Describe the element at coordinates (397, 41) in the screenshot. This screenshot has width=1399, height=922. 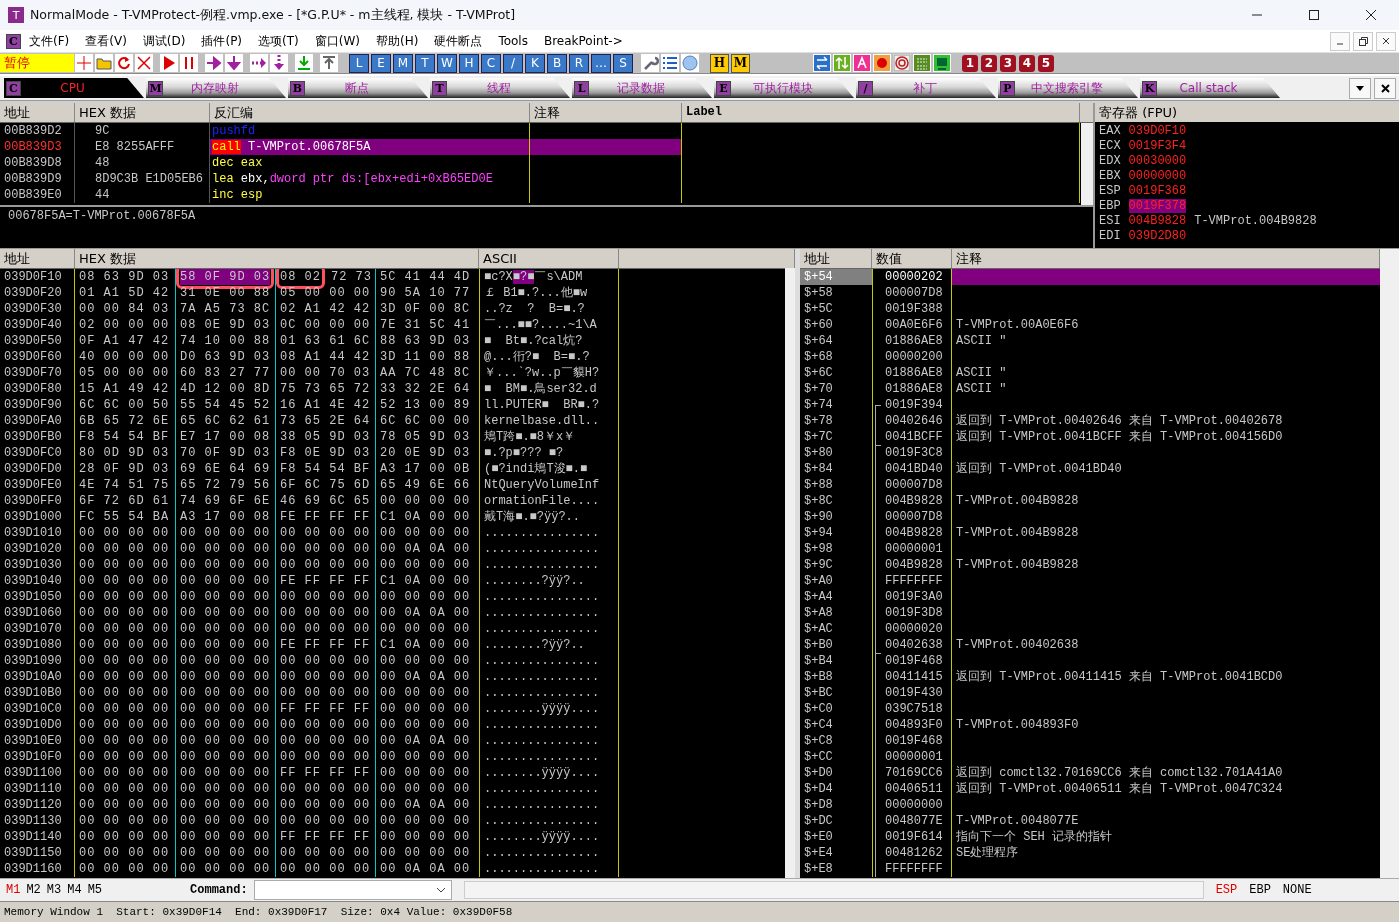
I see `menu-item: 帮助(H)` at that location.